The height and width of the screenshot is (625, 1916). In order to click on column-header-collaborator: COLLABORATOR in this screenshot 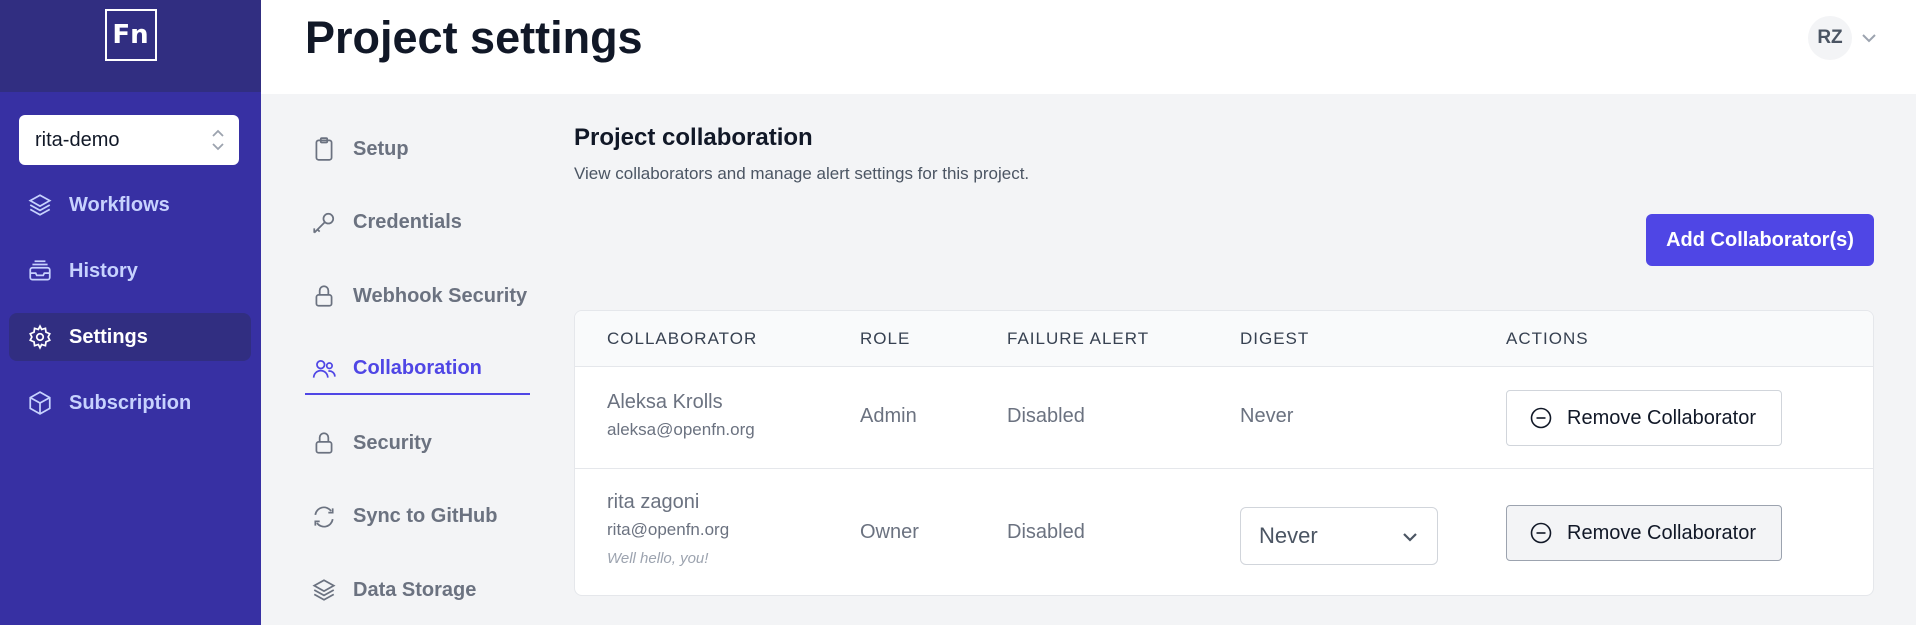, I will do `click(682, 338)`.